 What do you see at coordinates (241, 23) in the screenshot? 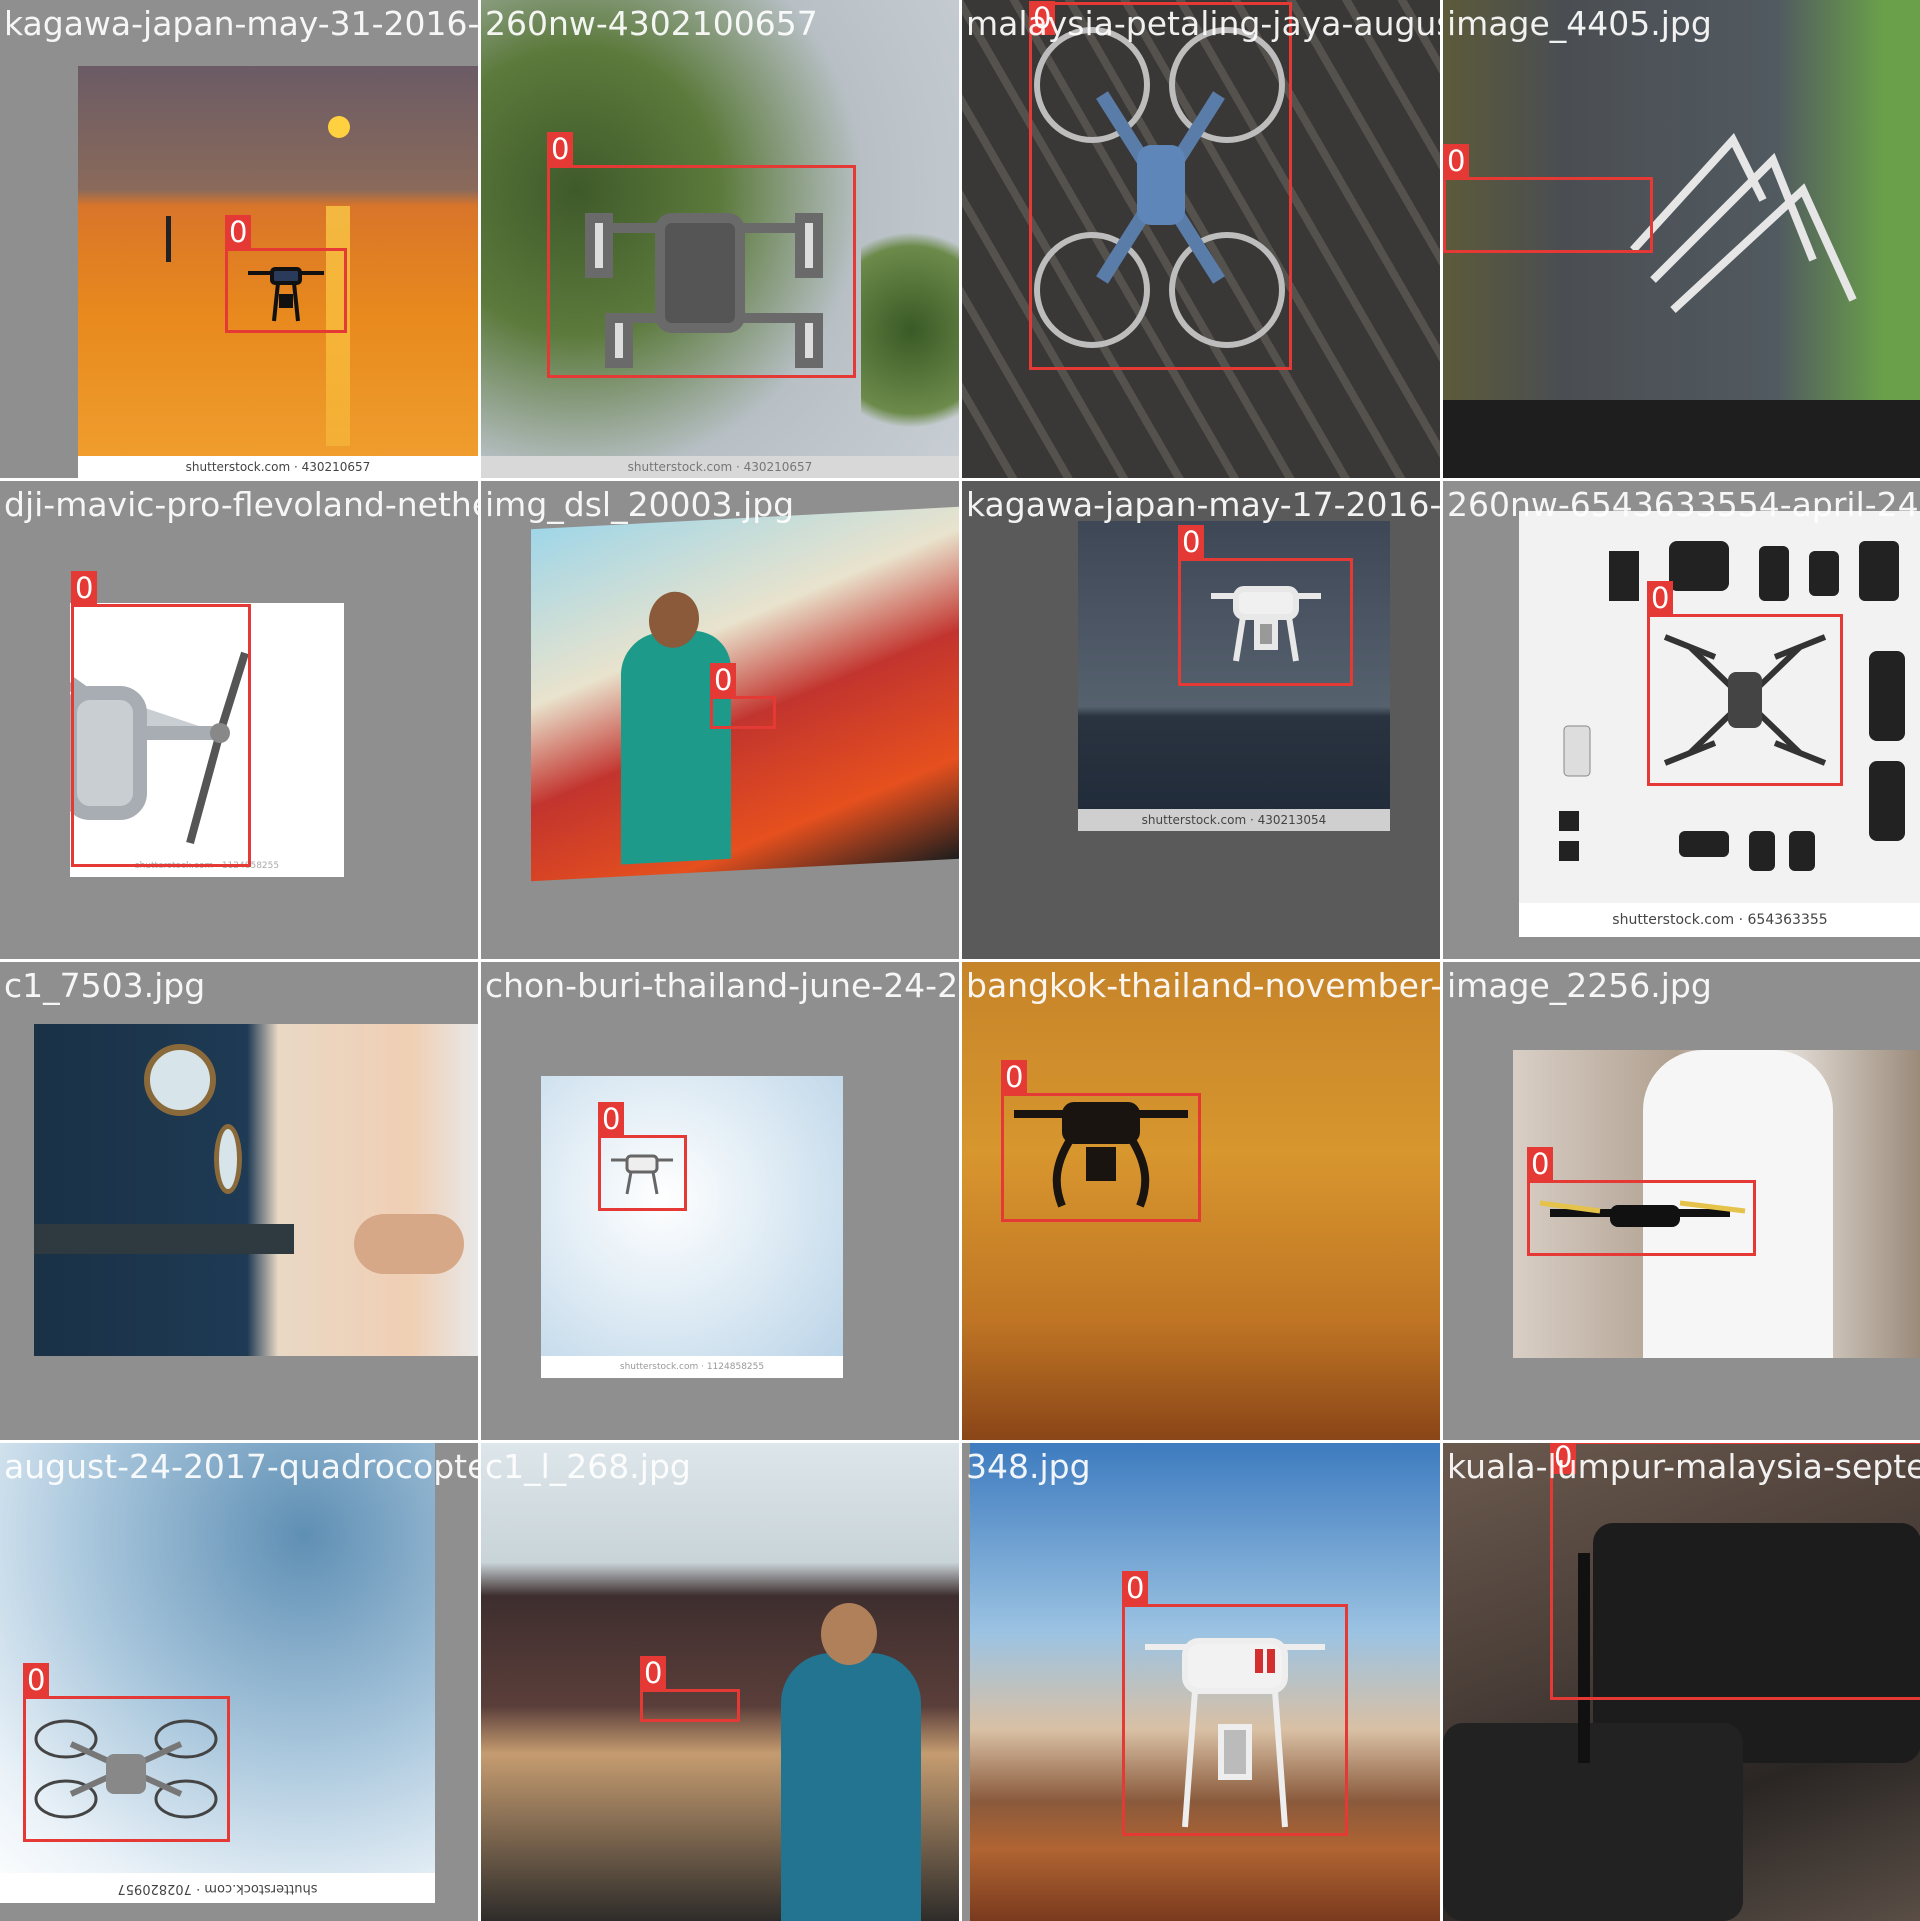
I see `filename-label: kagawa-japan-may-31-2016-260nw-430210657` at bounding box center [241, 23].